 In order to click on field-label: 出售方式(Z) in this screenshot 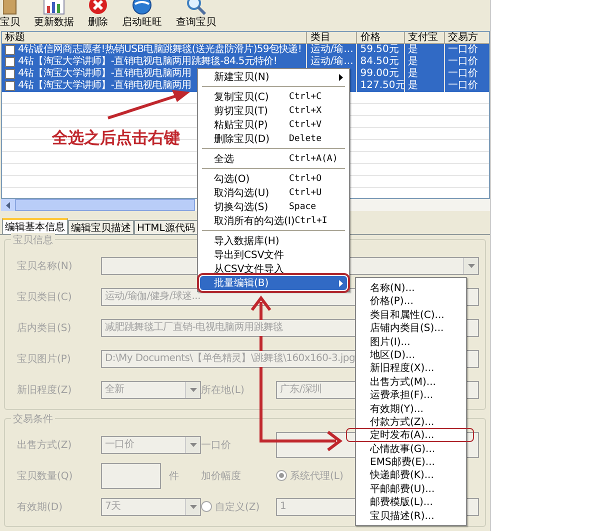, I will do `click(45, 445)`.